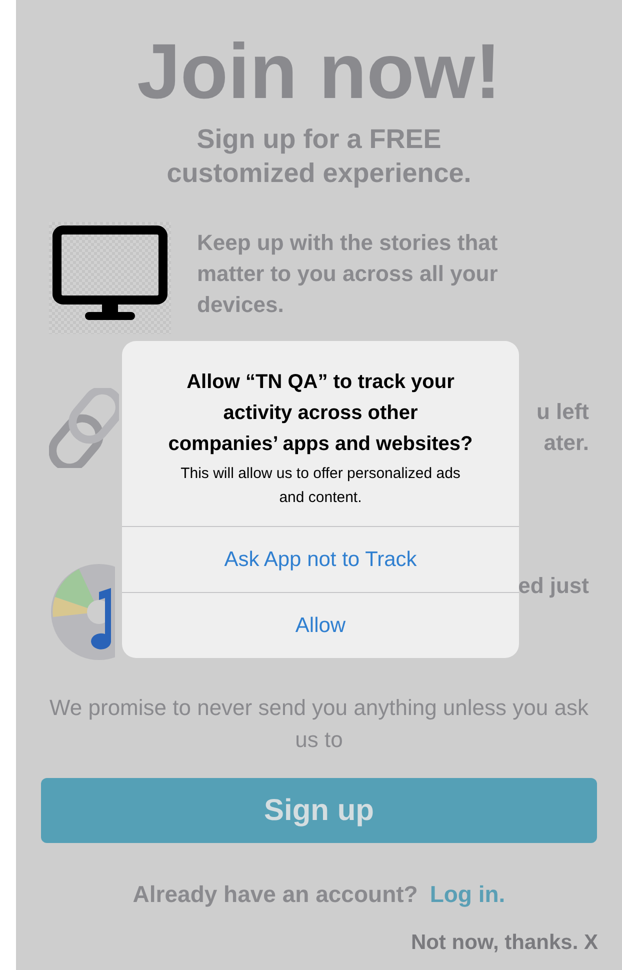 Image resolution: width=622 pixels, height=970 pixels. Describe the element at coordinates (319, 71) in the screenshot. I see `page-title: Join now!` at that location.